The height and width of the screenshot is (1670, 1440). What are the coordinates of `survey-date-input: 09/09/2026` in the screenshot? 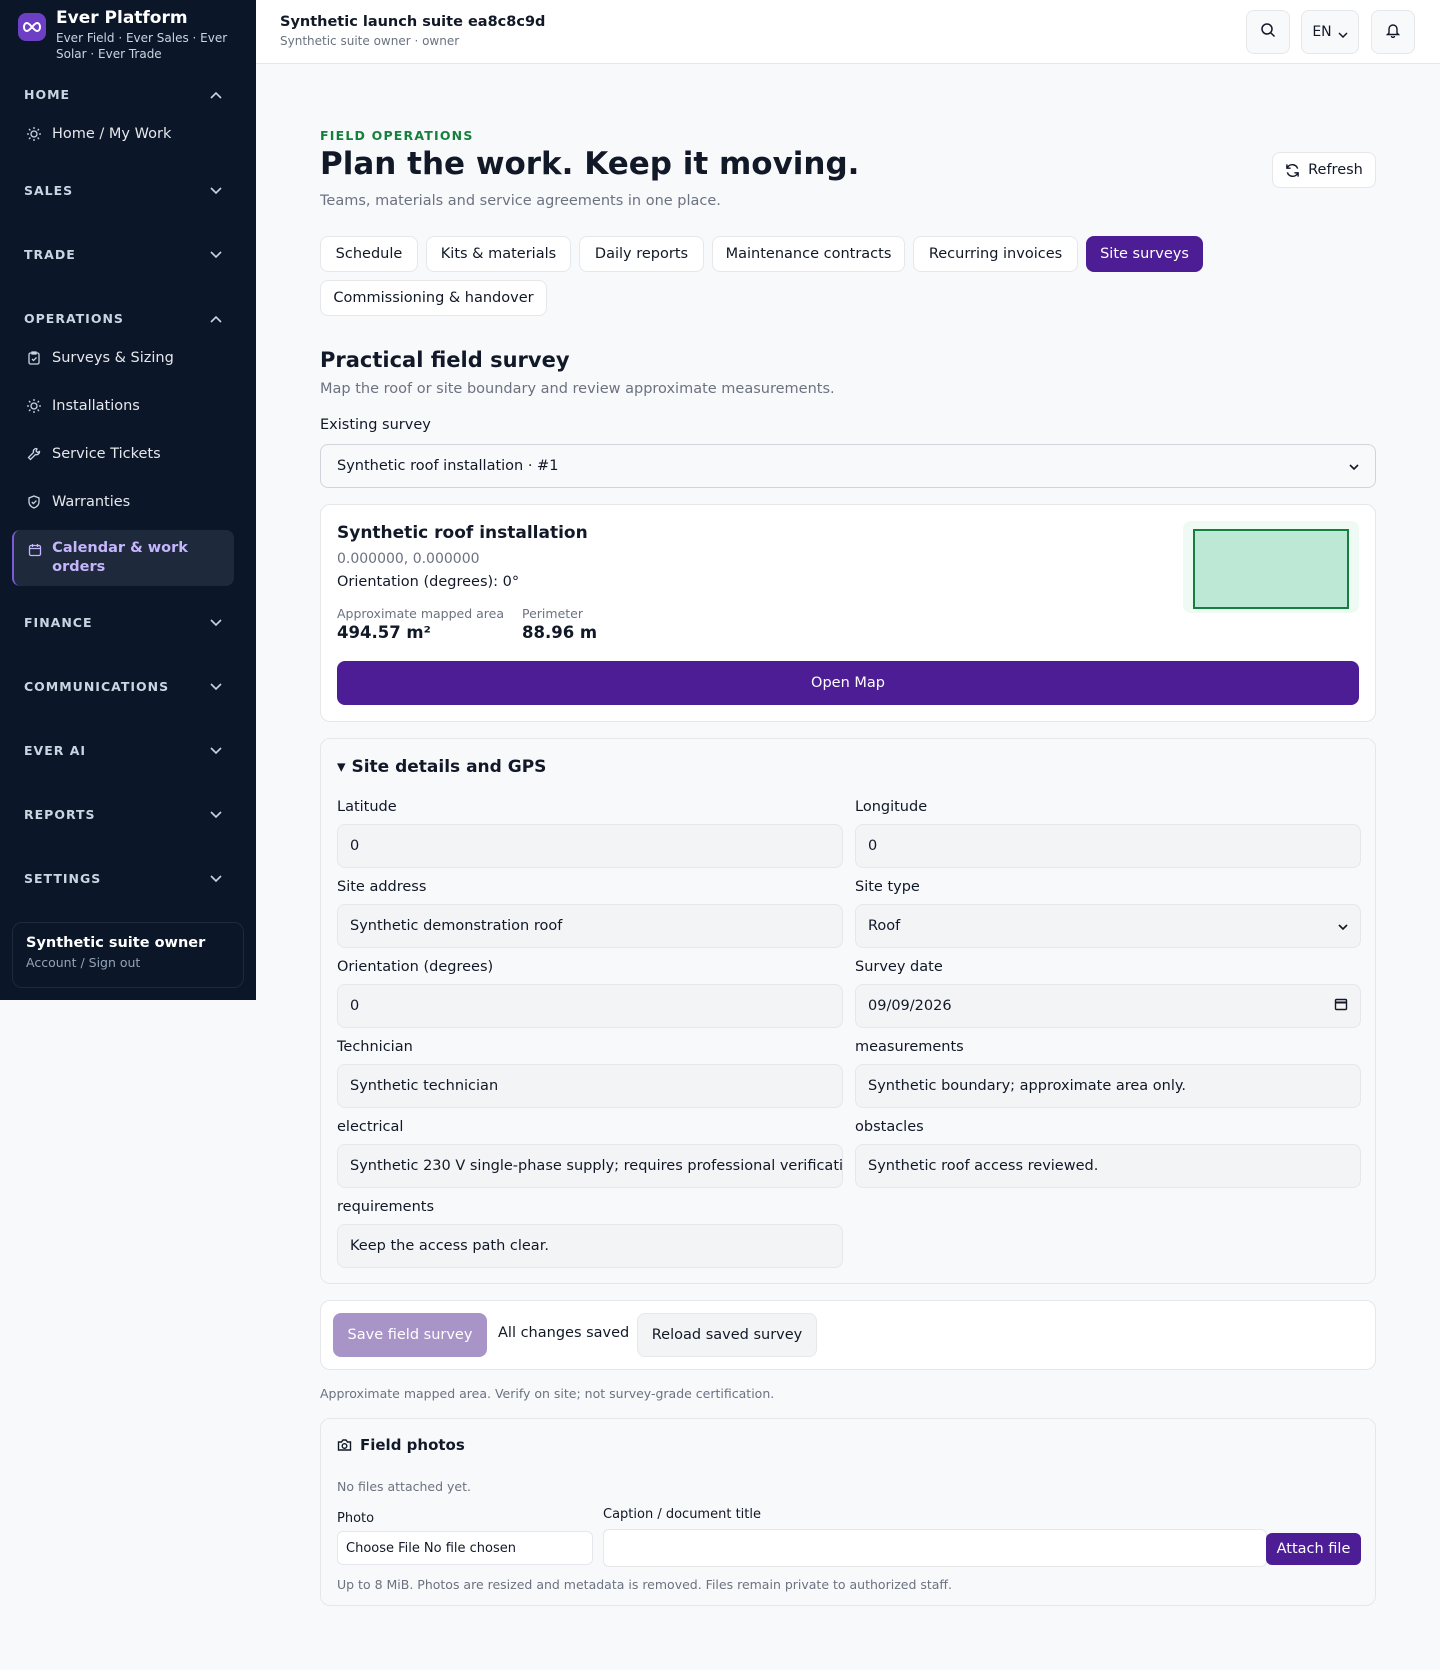 It's located at (1108, 1006).